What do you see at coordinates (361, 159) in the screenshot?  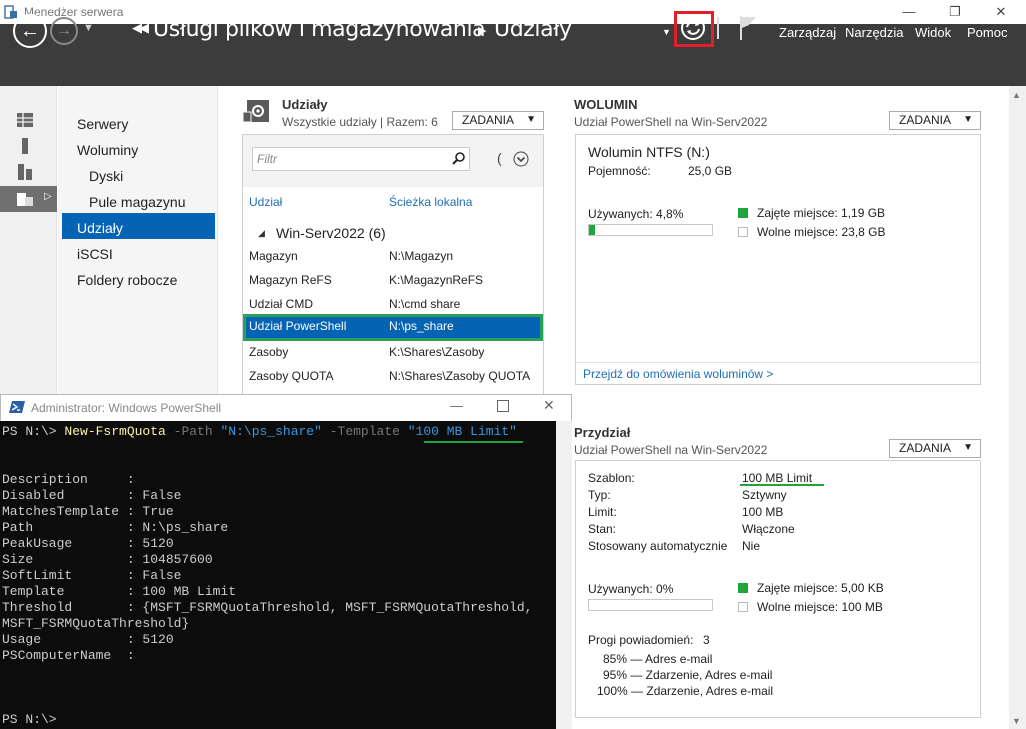 I see `filter-input: Filtr` at bounding box center [361, 159].